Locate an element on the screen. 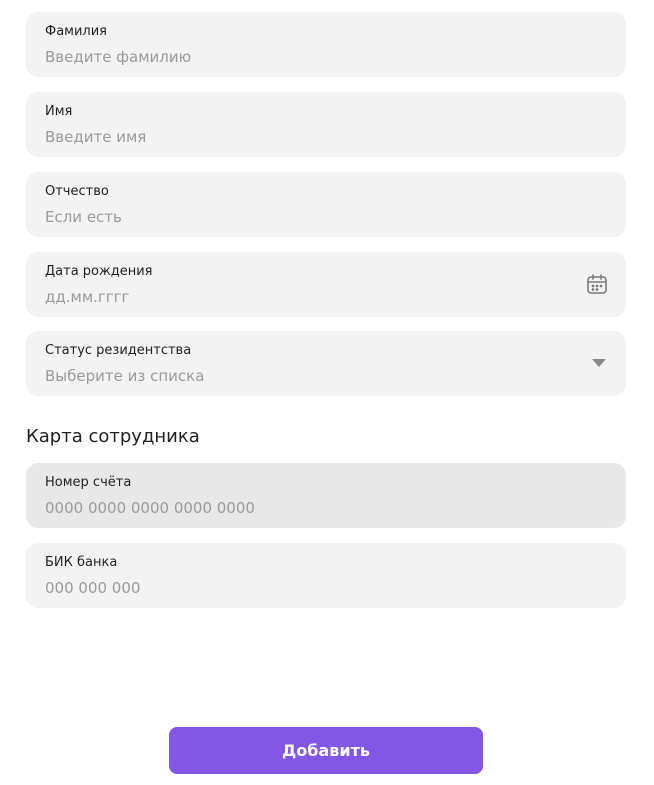 This screenshot has height=785, width=654. calendar-icon is located at coordinates (597, 284).